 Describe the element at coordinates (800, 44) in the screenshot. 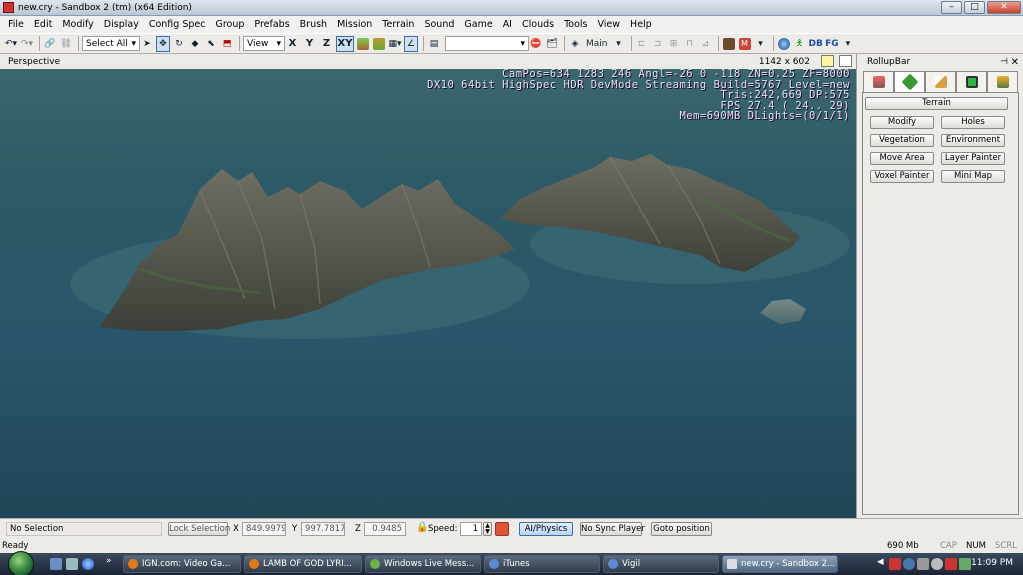

I see `player-button: 🯅` at that location.